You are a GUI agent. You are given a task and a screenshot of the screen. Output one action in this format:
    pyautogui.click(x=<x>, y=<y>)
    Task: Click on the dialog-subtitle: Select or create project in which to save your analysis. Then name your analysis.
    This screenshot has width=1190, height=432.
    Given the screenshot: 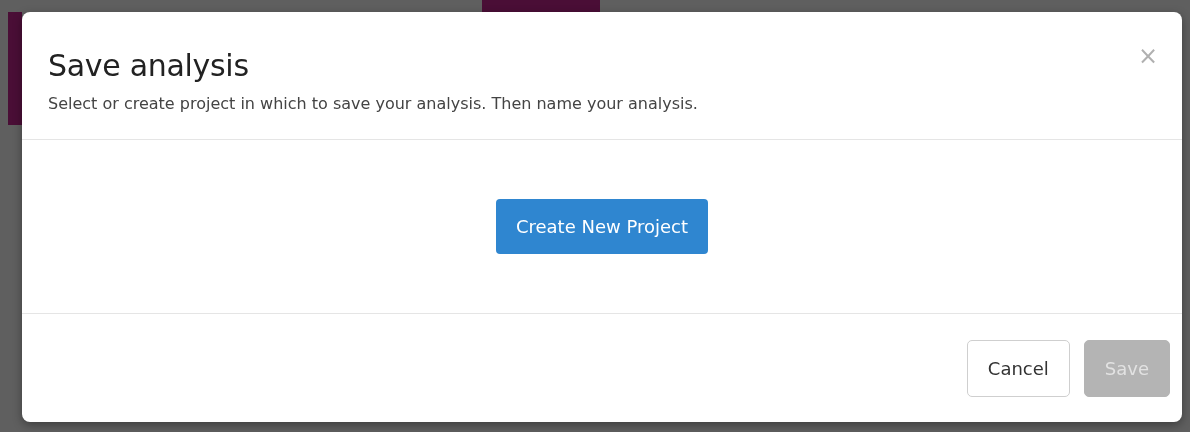 What is the action you would take?
    pyautogui.click(x=373, y=103)
    